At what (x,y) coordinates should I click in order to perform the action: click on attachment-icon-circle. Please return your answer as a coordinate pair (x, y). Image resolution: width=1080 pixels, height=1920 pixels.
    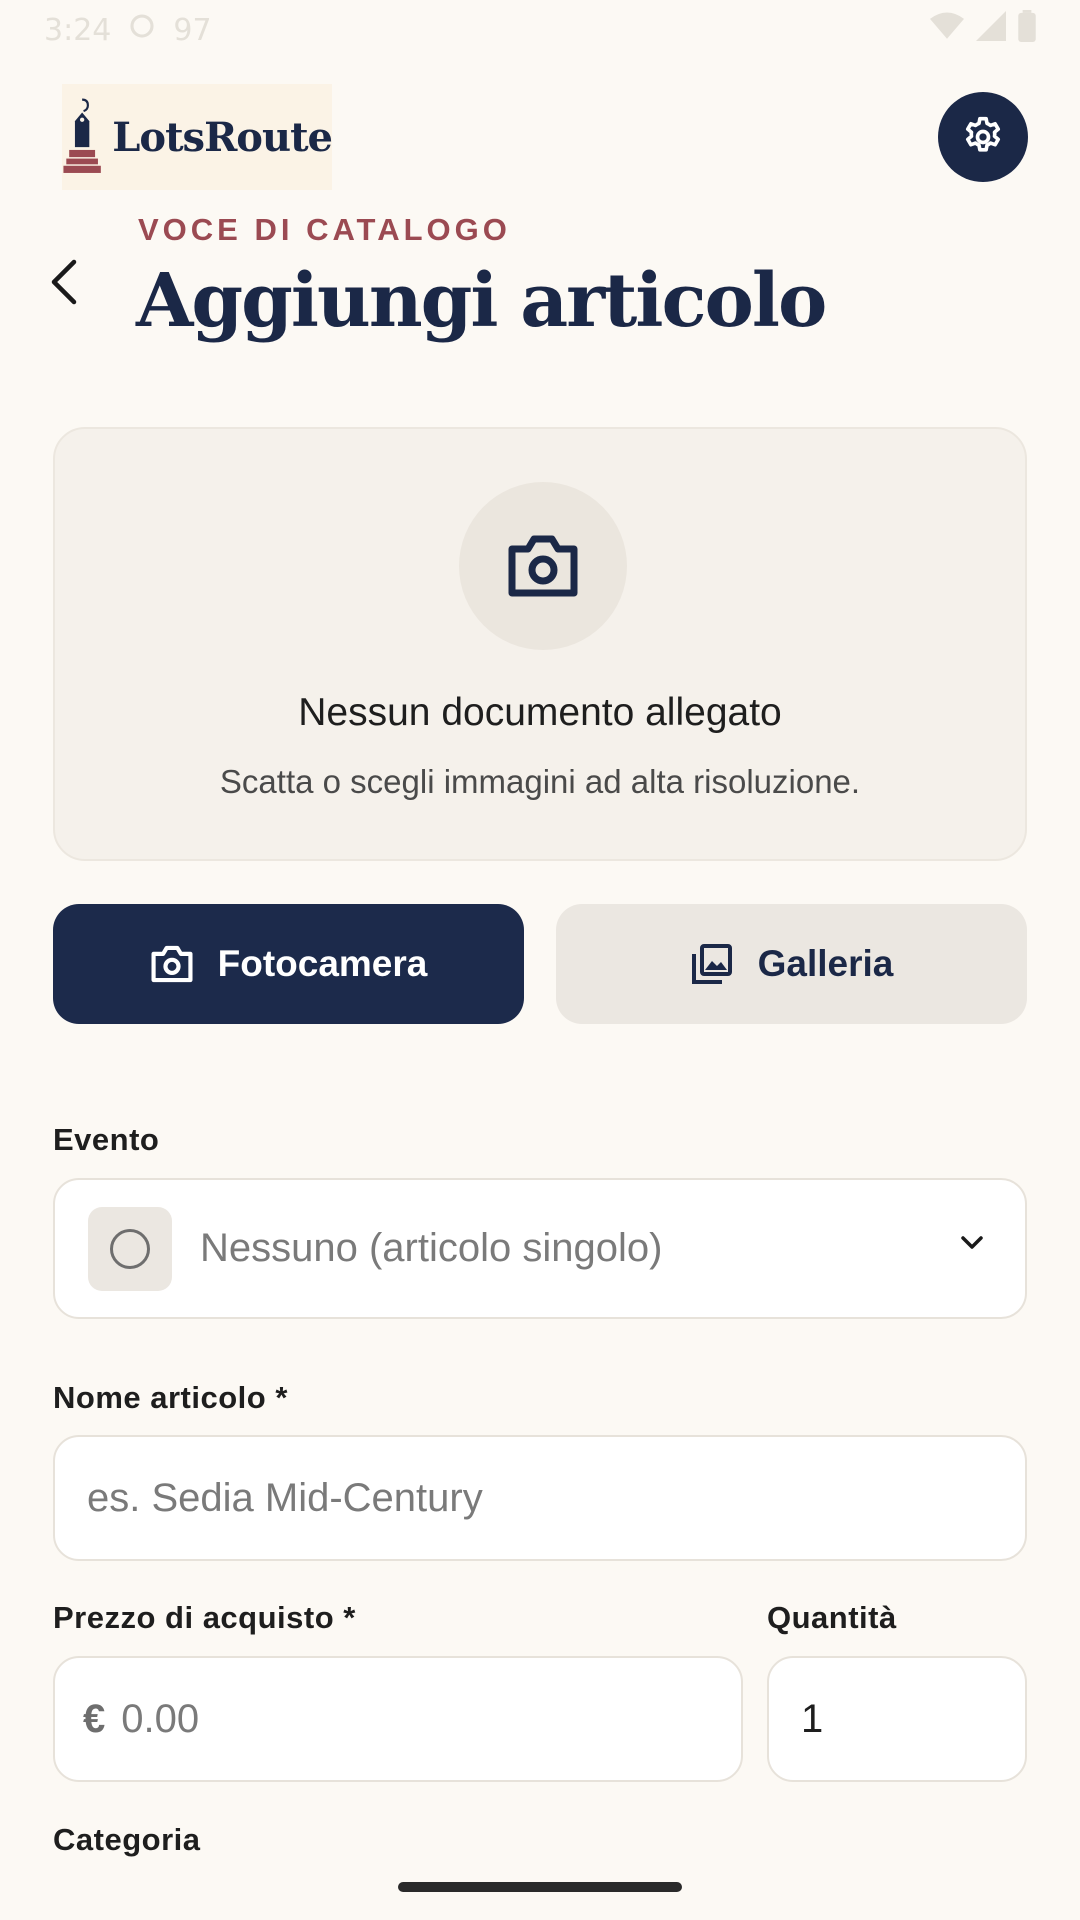
    Looking at the image, I should click on (543, 566).